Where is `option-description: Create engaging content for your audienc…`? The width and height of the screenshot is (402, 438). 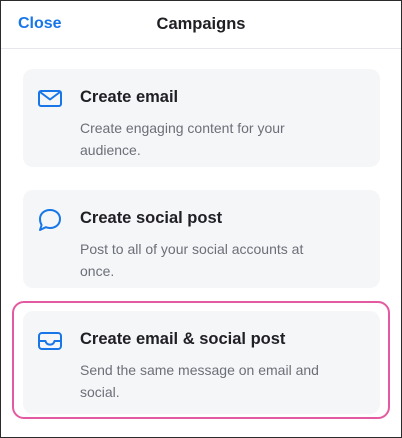 option-description: Create engaging content for your audienc… is located at coordinates (182, 139).